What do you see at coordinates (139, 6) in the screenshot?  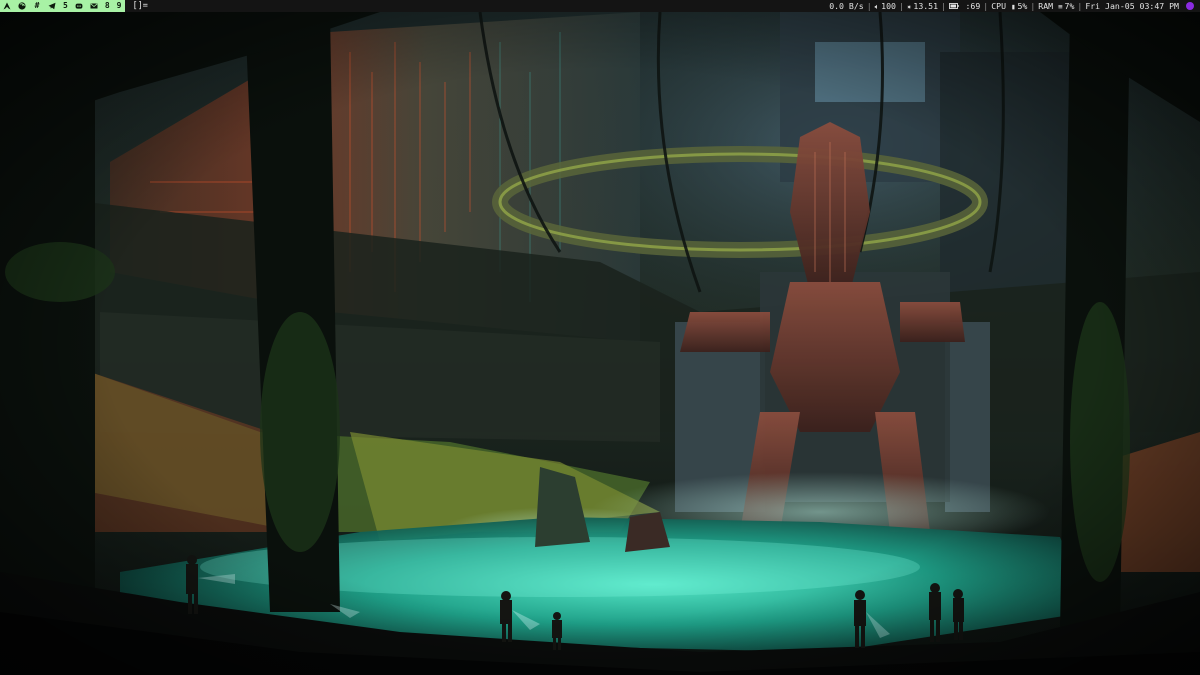 I see `layout-indicator: []=` at bounding box center [139, 6].